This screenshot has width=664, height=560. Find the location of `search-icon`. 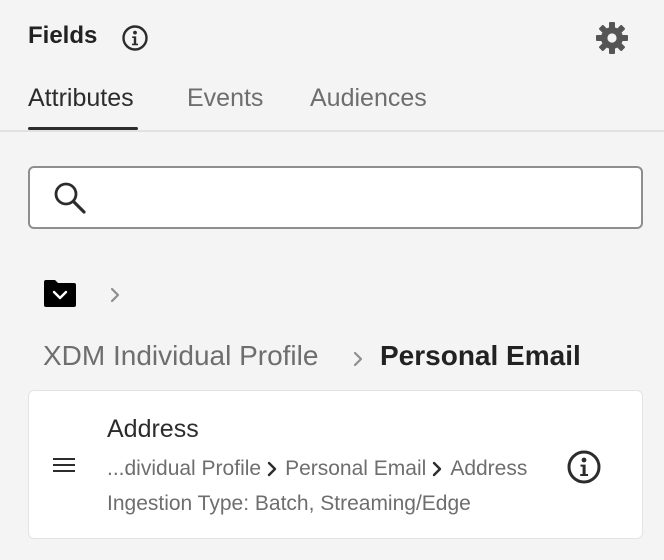

search-icon is located at coordinates (70, 198).